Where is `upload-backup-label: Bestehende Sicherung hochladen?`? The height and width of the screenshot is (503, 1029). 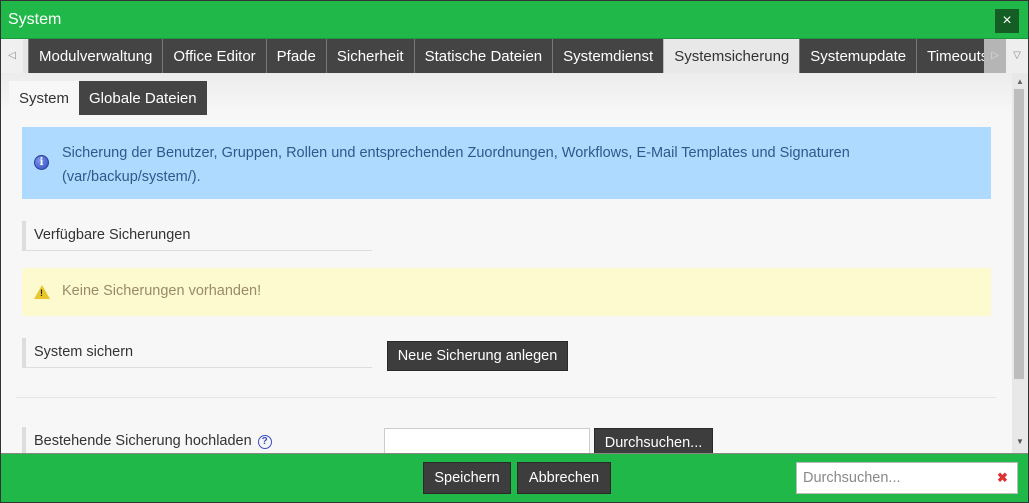 upload-backup-label: Bestehende Sicherung hochladen? is located at coordinates (197, 440).